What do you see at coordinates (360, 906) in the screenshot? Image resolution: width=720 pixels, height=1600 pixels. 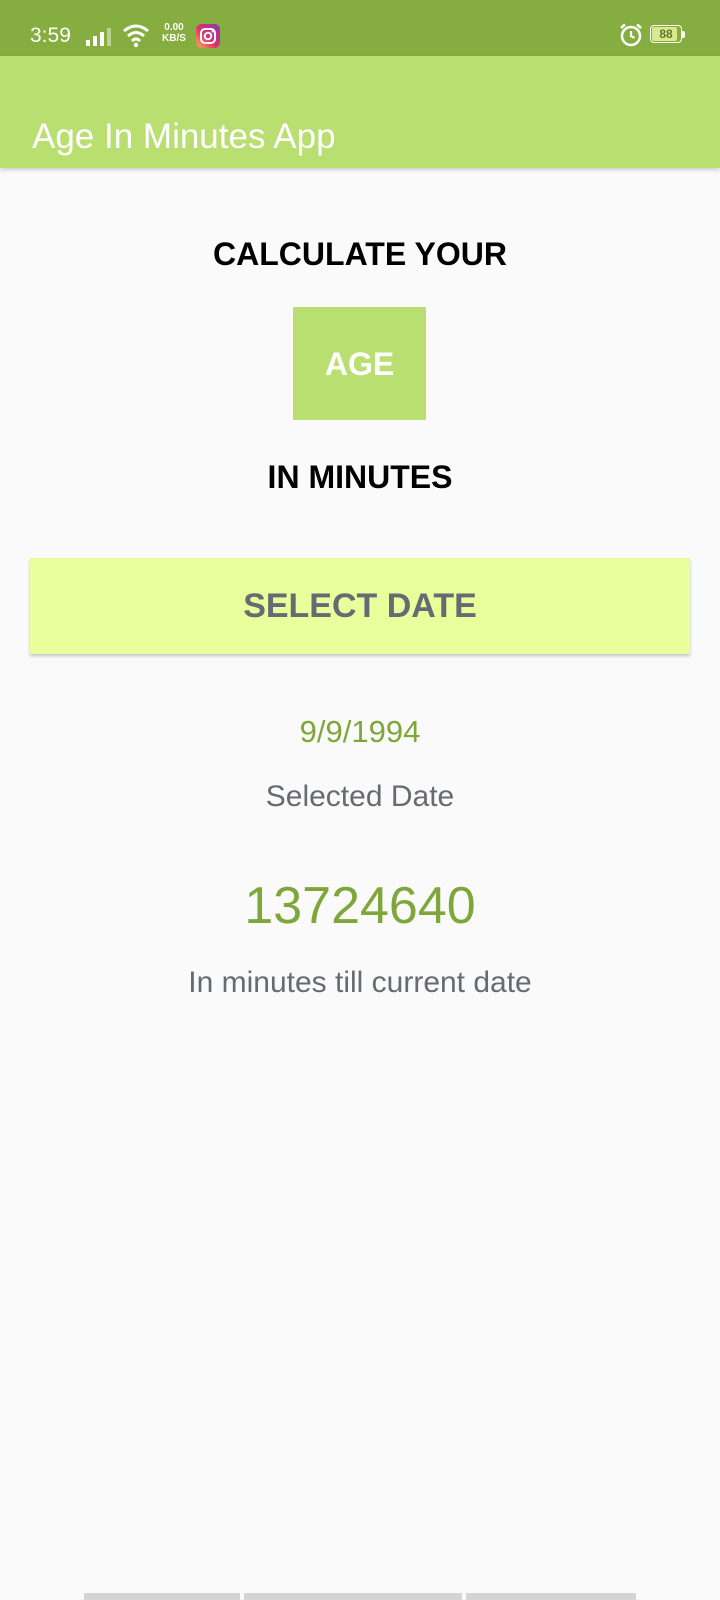 I see `age-in-minutes-value: 13724640` at bounding box center [360, 906].